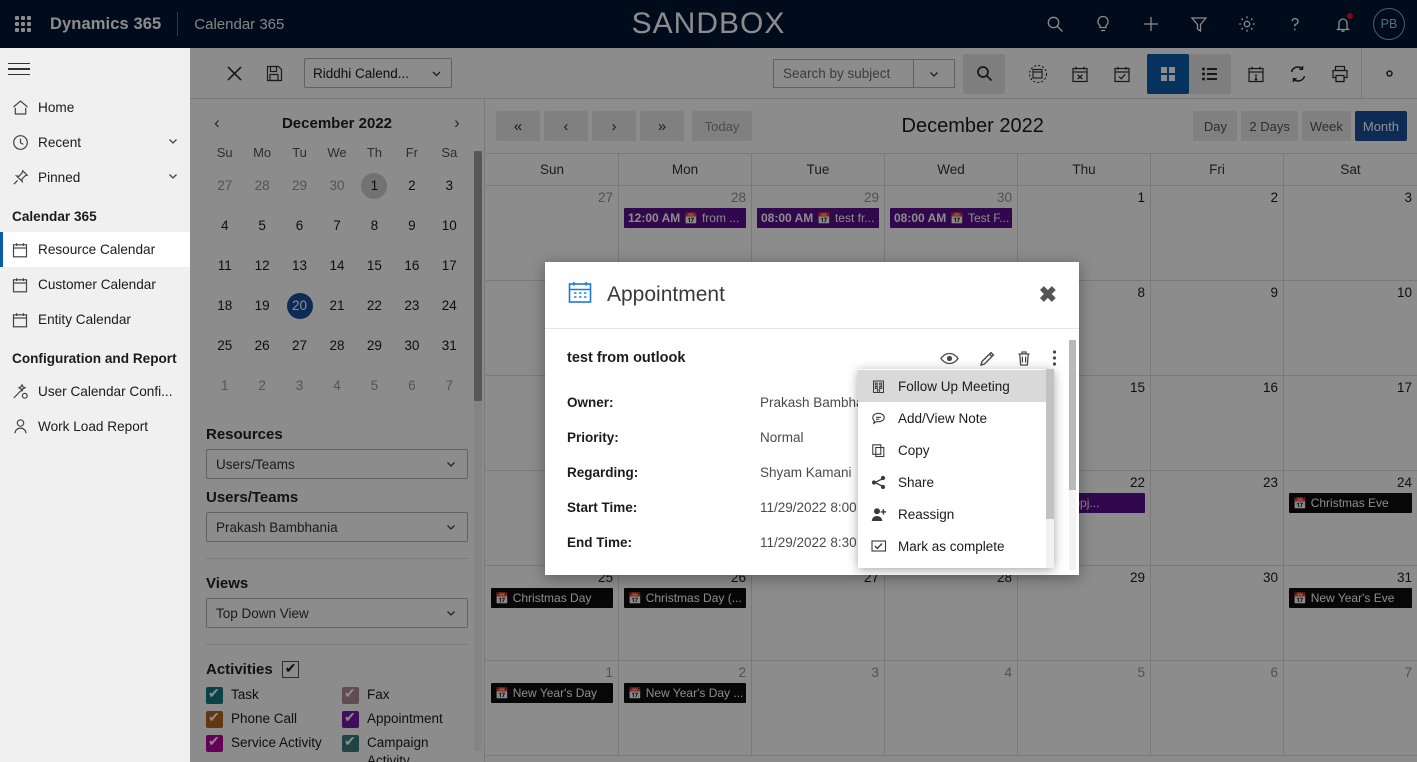 The width and height of the screenshot is (1417, 762). I want to click on context-menu-scrollbar, so click(1050, 468).